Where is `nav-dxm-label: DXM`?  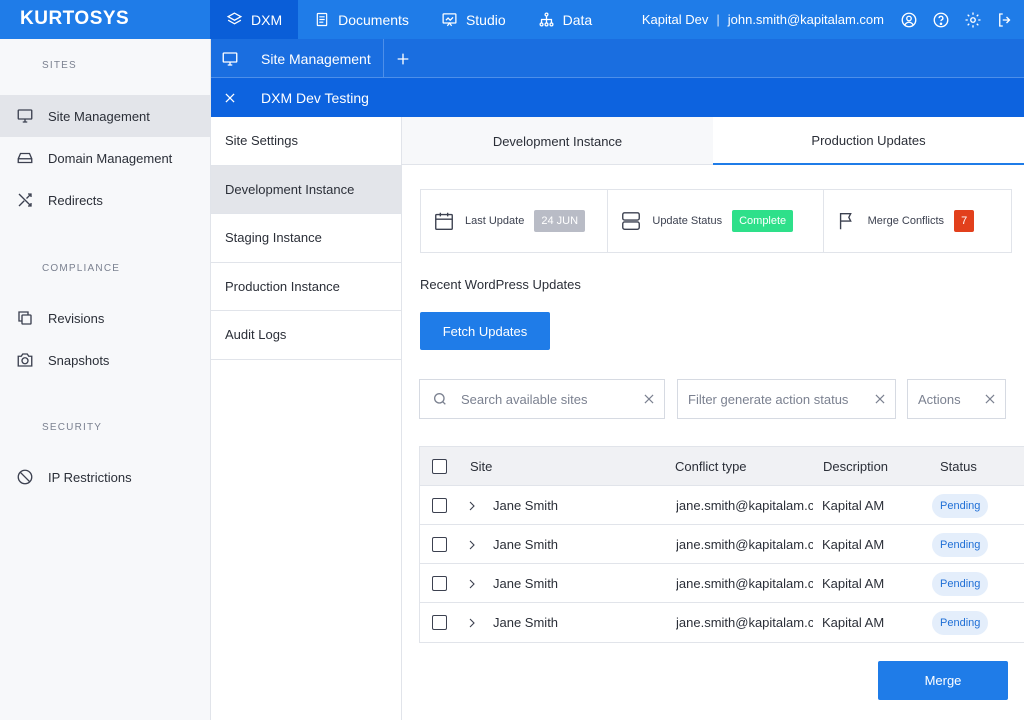
nav-dxm-label: DXM is located at coordinates (267, 19).